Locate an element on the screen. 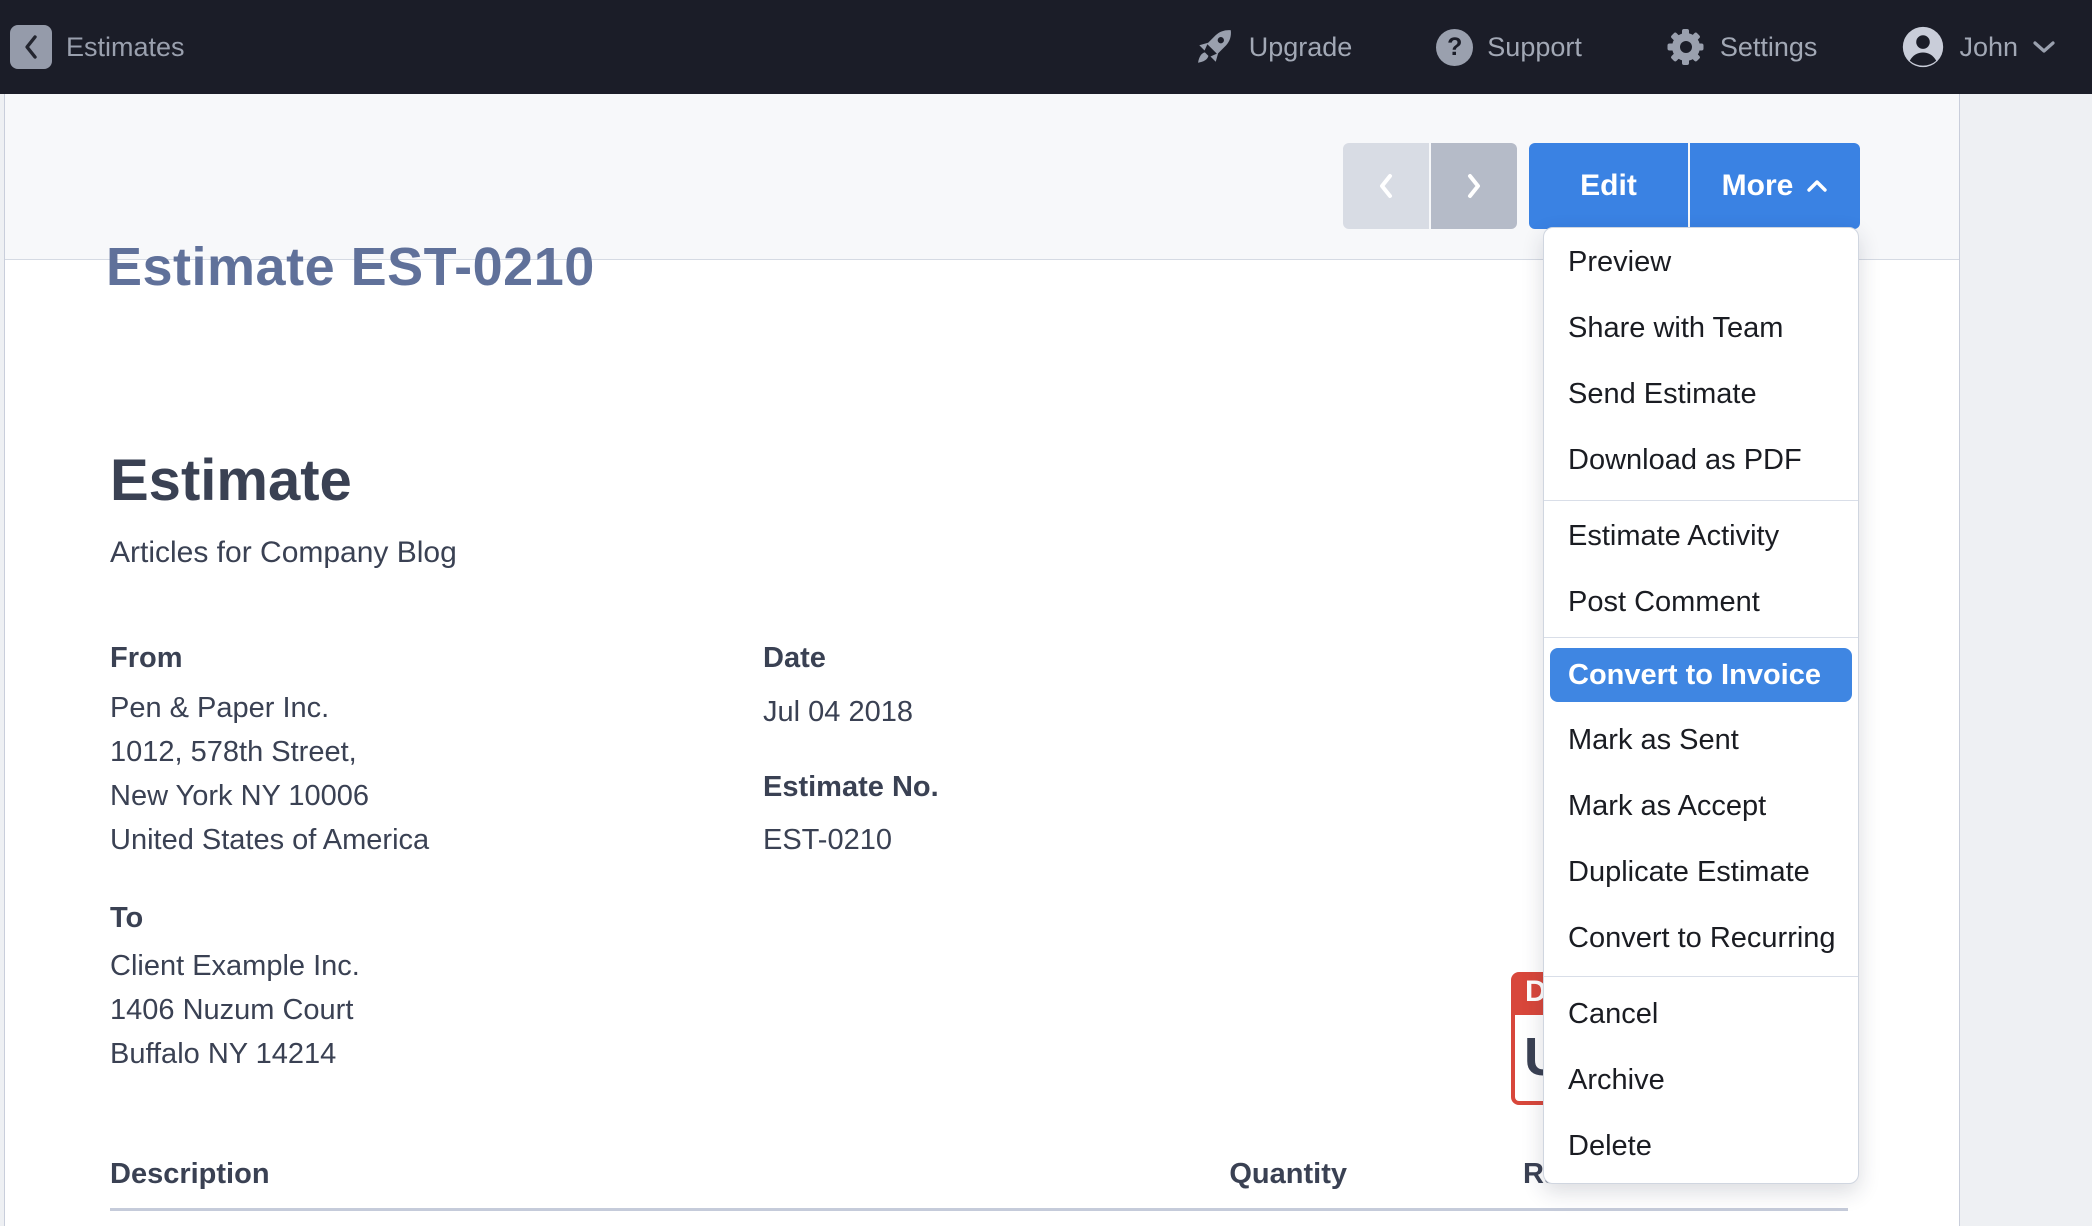 This screenshot has height=1226, width=2092. column-header-description: Description is located at coordinates (190, 1174).